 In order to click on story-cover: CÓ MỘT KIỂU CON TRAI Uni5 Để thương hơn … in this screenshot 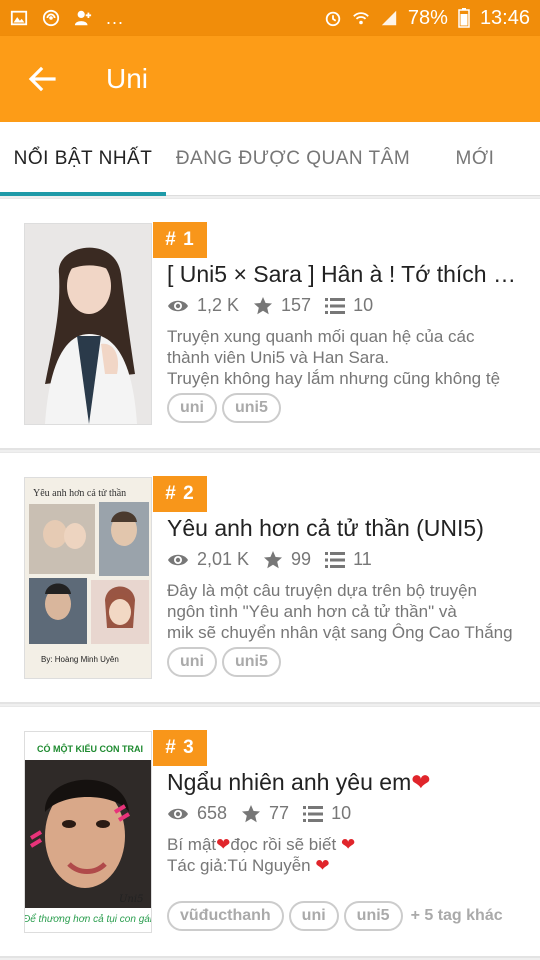, I will do `click(88, 832)`.